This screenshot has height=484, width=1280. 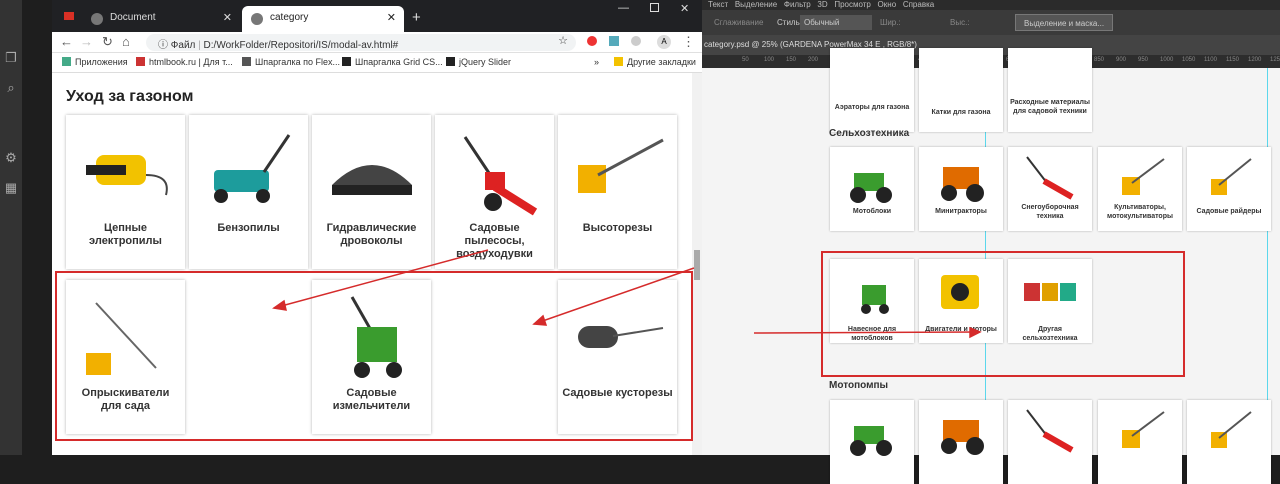 I want to click on highlight-box, so click(x=1003, y=314).